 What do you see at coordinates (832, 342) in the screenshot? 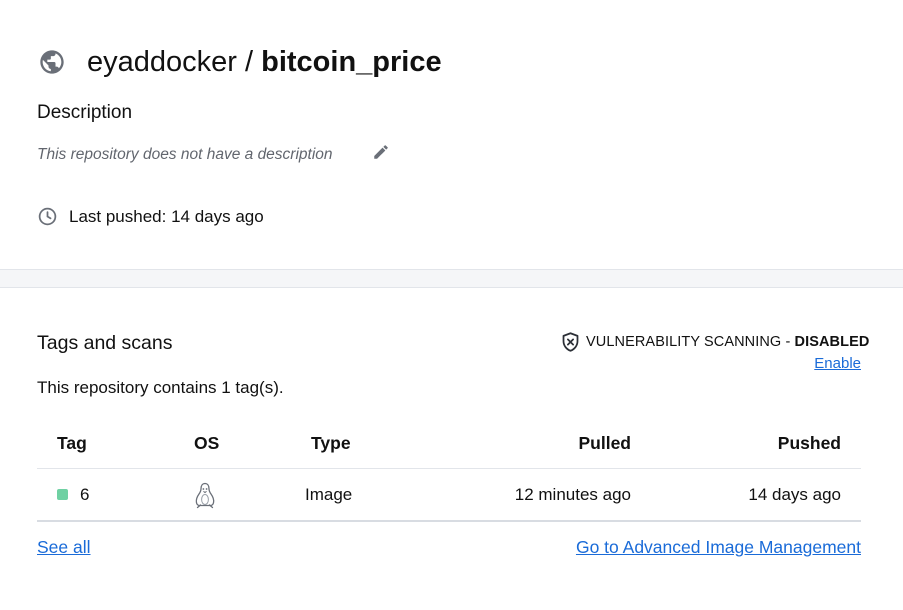
I see `vulnerability-scanning-state: DISABLED` at bounding box center [832, 342].